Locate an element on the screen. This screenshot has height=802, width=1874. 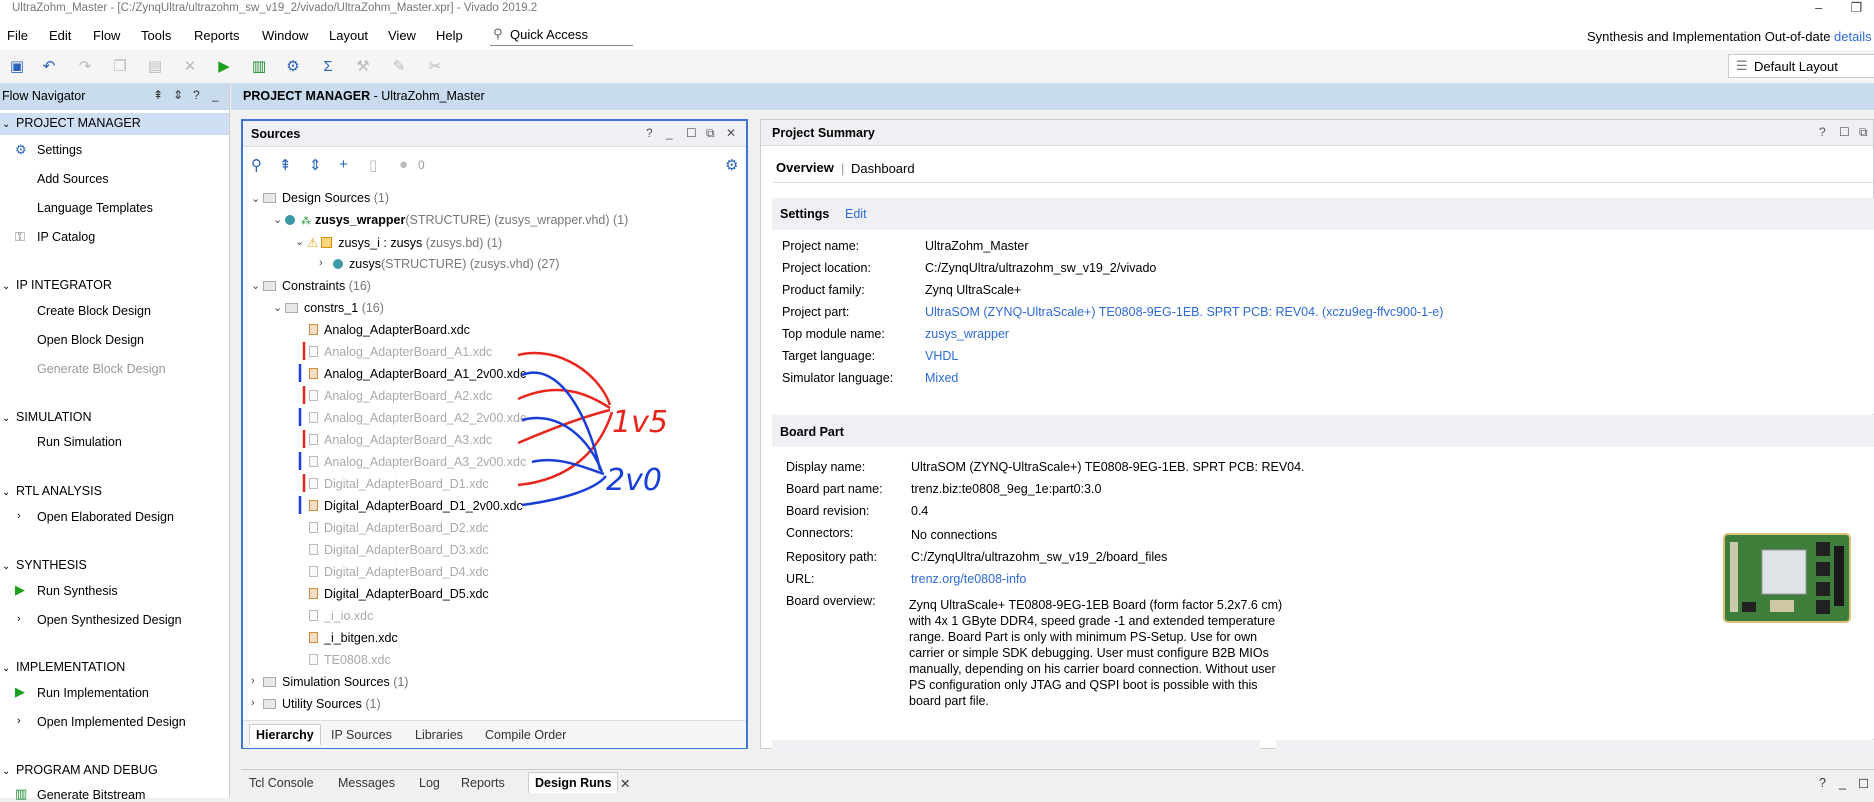
fn-generate-block-design: Generate Block Design is located at coordinates (101, 369).